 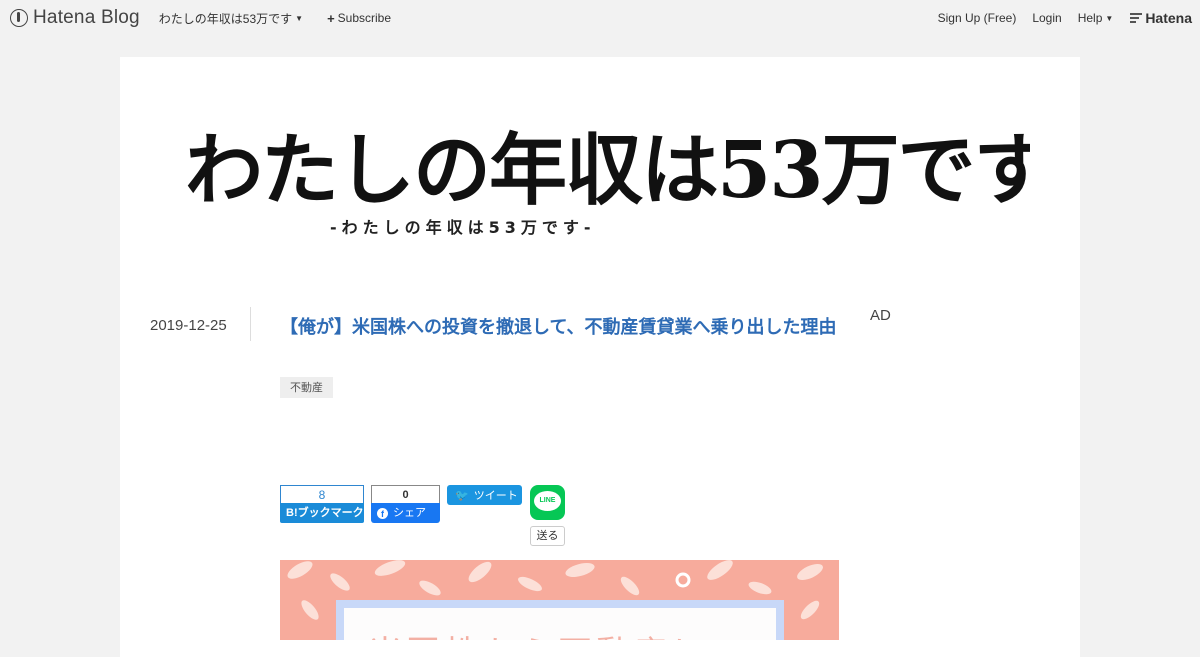 I want to click on hatena-bookmark-count: 8, so click(x=322, y=494).